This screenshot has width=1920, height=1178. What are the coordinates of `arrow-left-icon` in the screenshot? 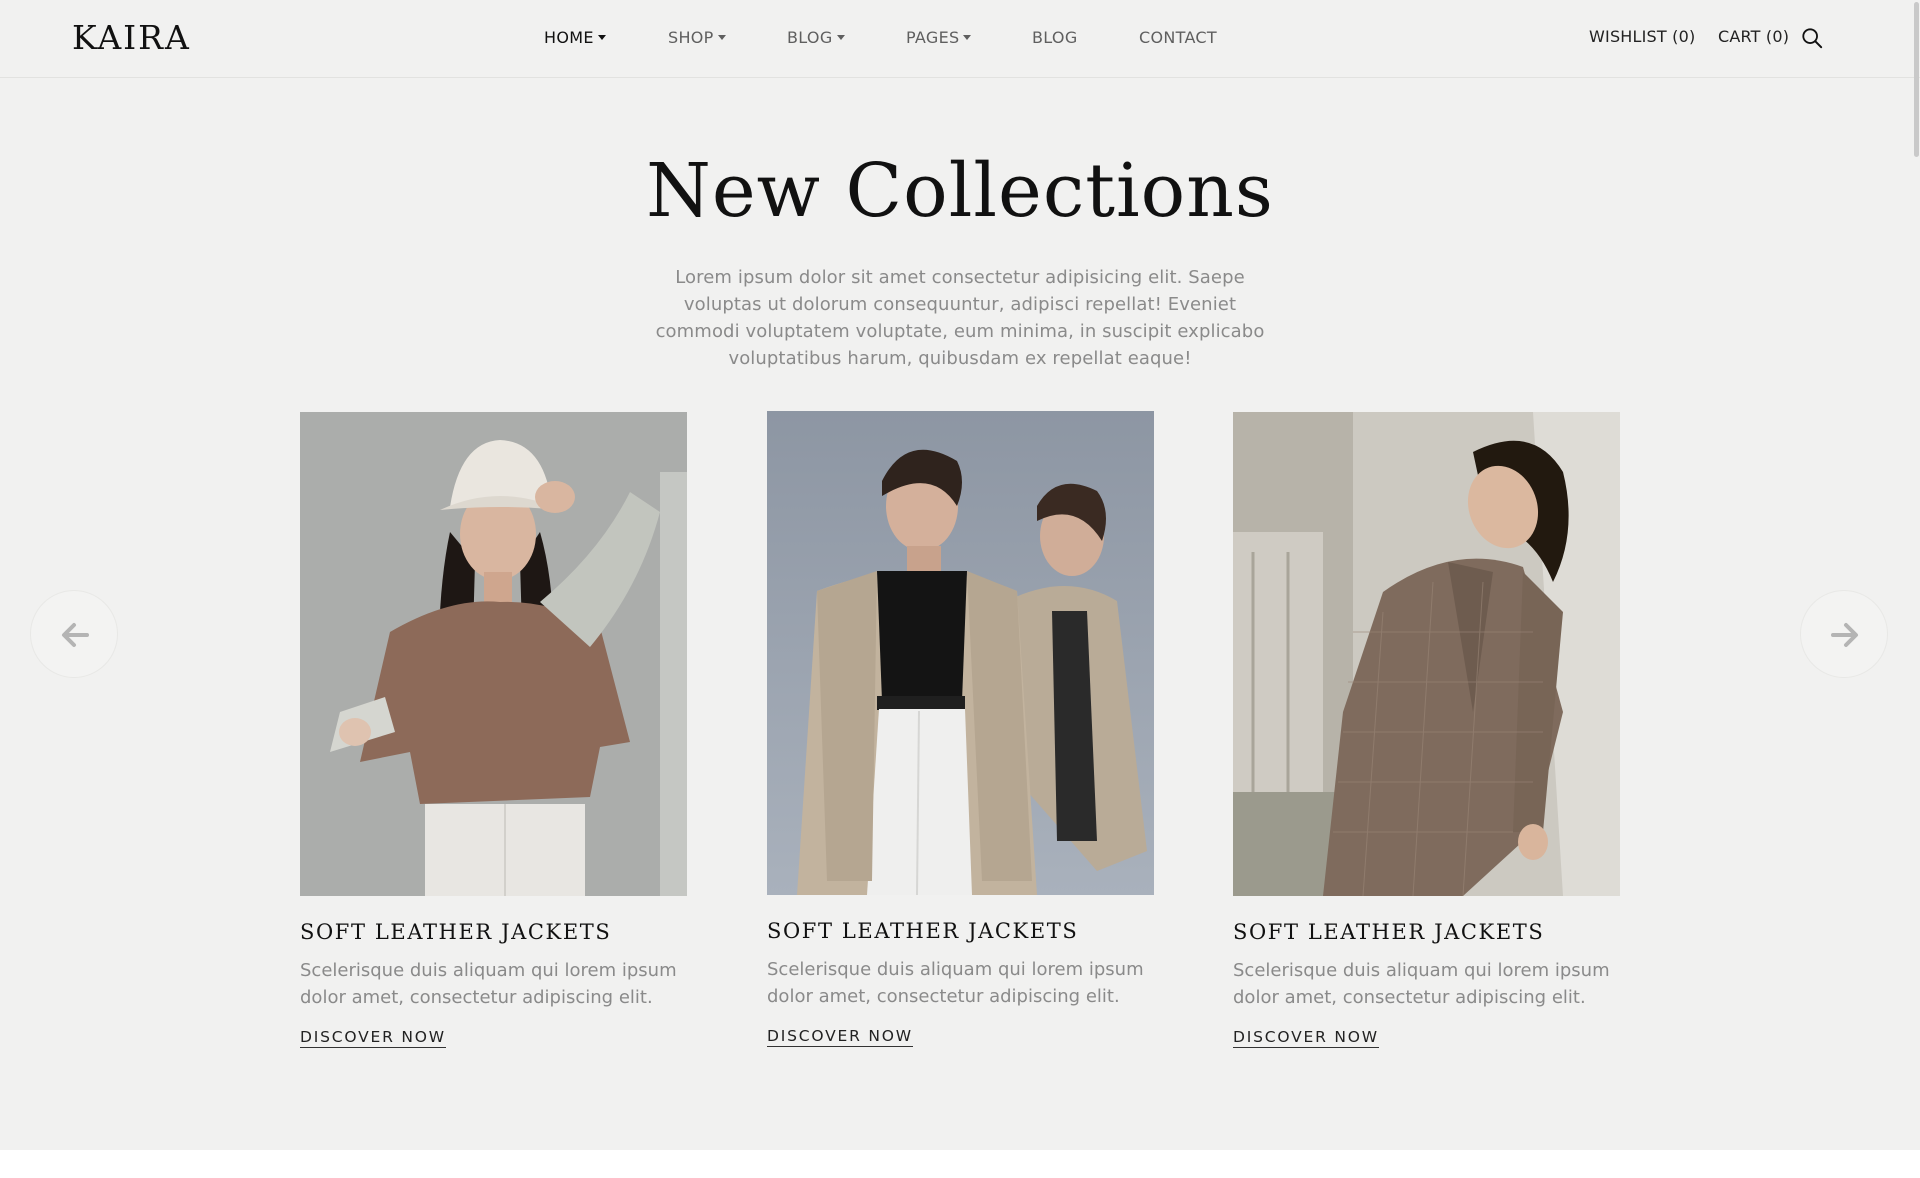 It's located at (75, 635).